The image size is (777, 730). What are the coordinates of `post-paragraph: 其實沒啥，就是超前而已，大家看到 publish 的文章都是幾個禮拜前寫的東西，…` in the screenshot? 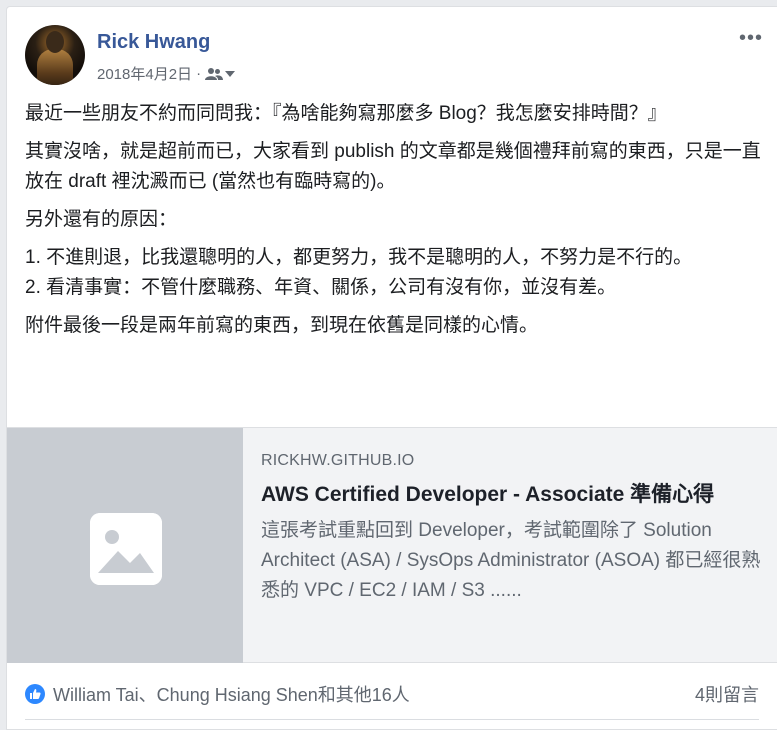 It's located at (393, 166).